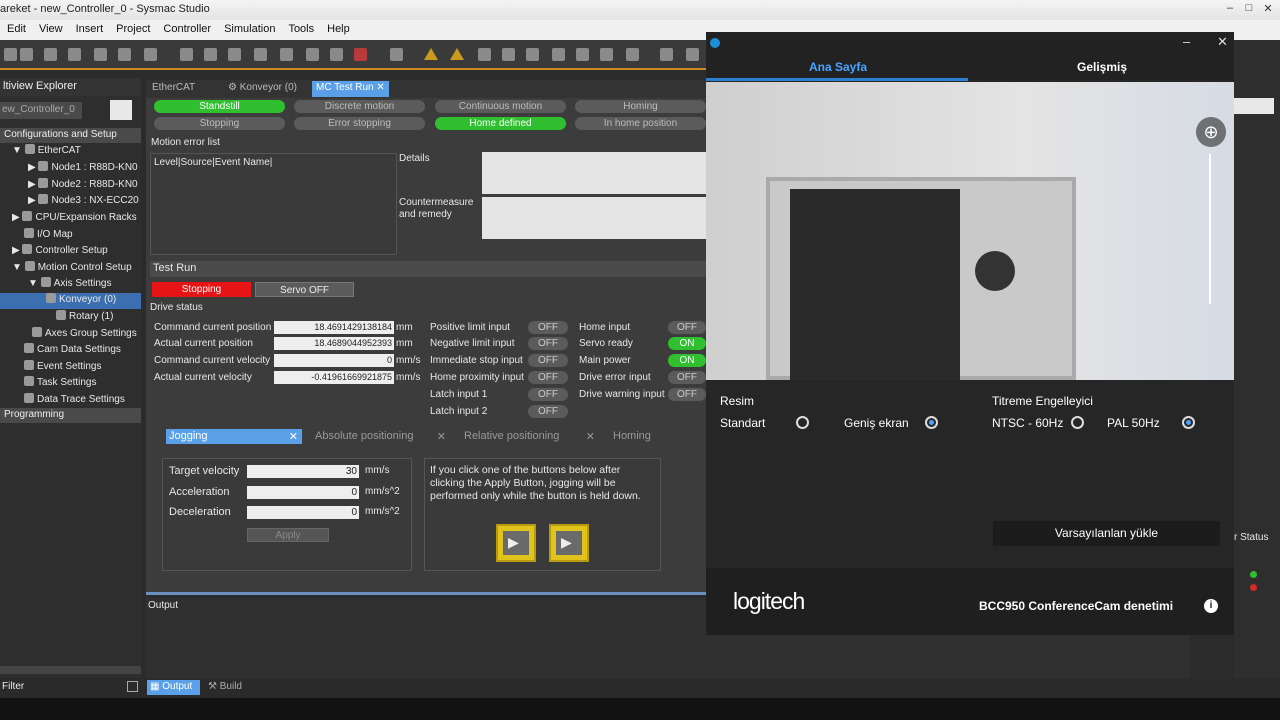  Describe the element at coordinates (70, 301) in the screenshot. I see `tree-konveyor: Konveyor (0)` at that location.